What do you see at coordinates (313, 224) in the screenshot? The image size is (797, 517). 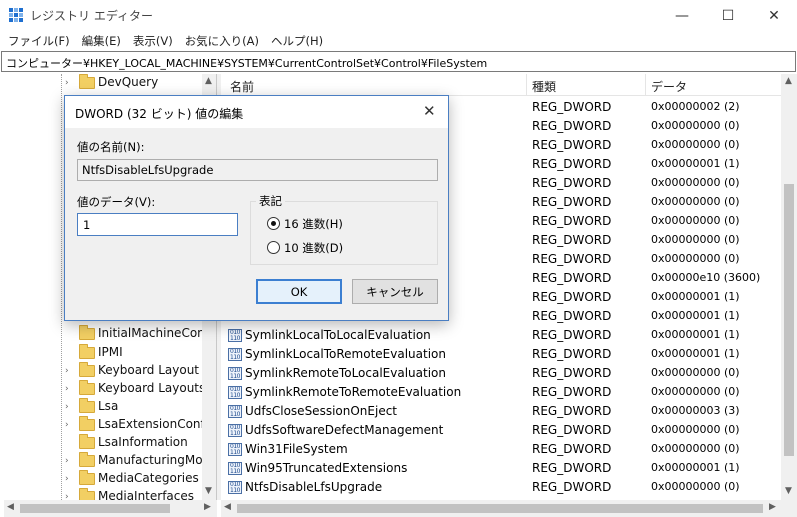 I see `radio-hex-label: 16 進数(H)` at bounding box center [313, 224].